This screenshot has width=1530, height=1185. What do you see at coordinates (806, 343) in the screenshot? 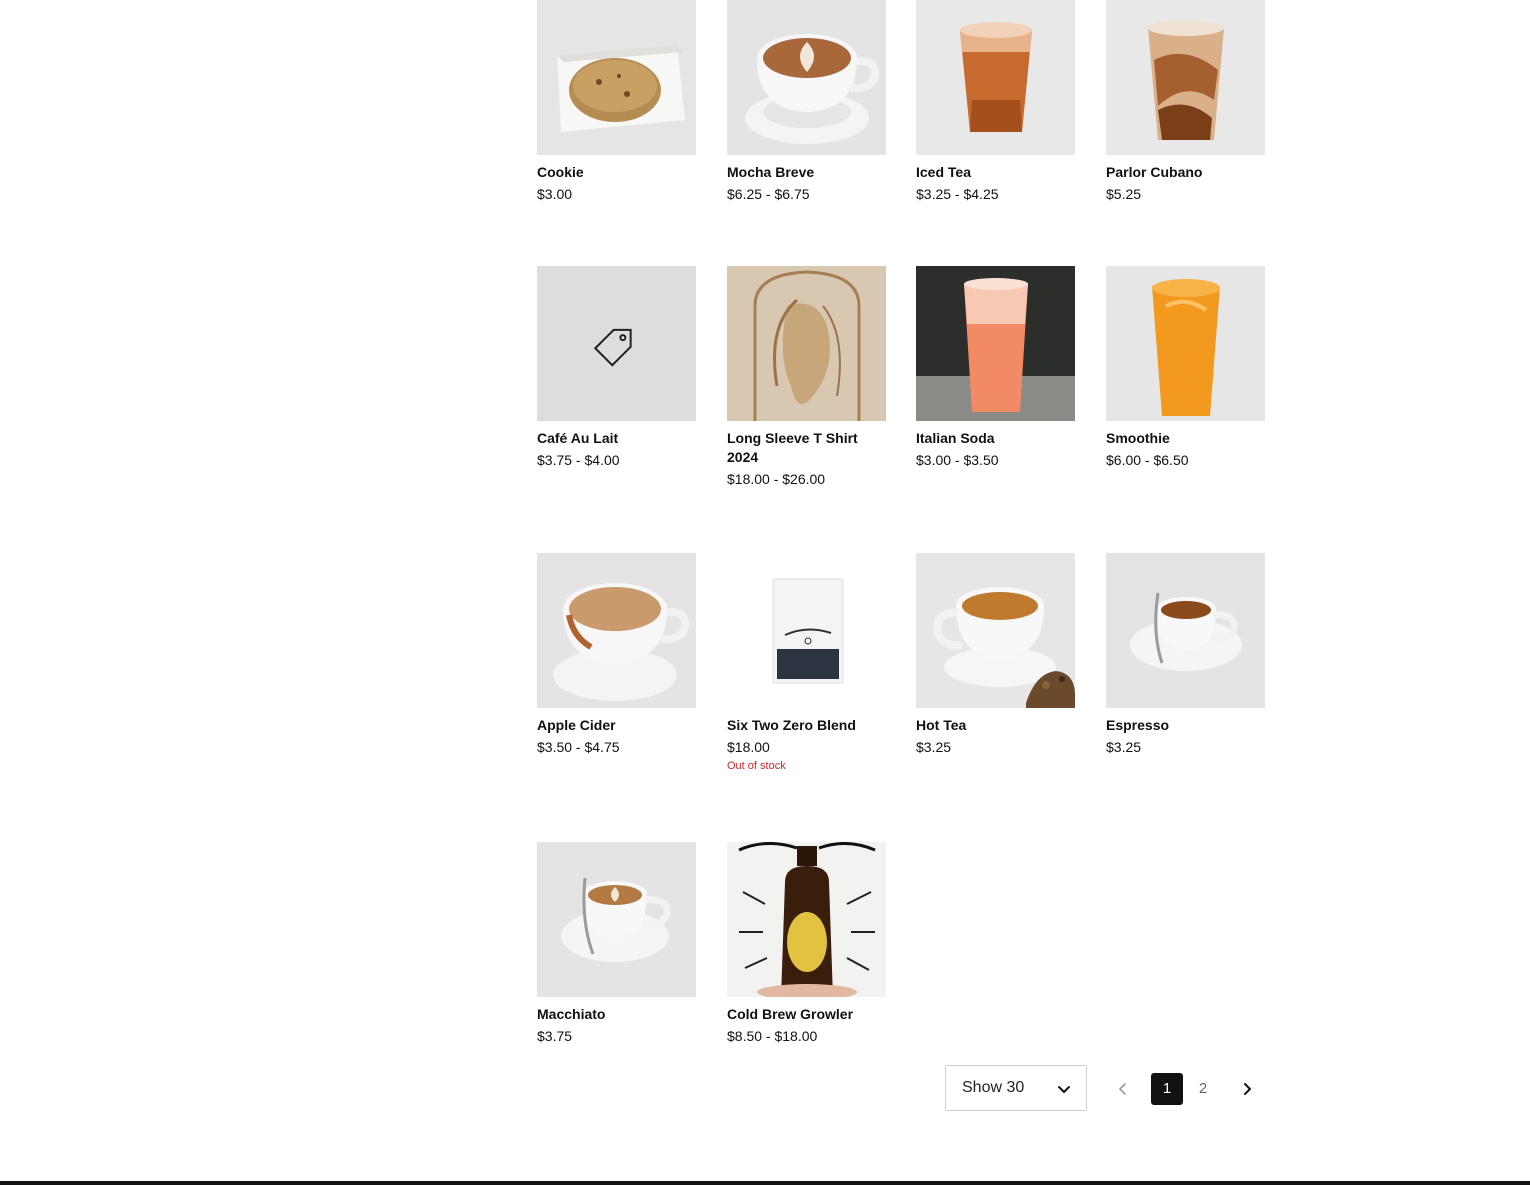
I see `shirt-artwork-photo` at bounding box center [806, 343].